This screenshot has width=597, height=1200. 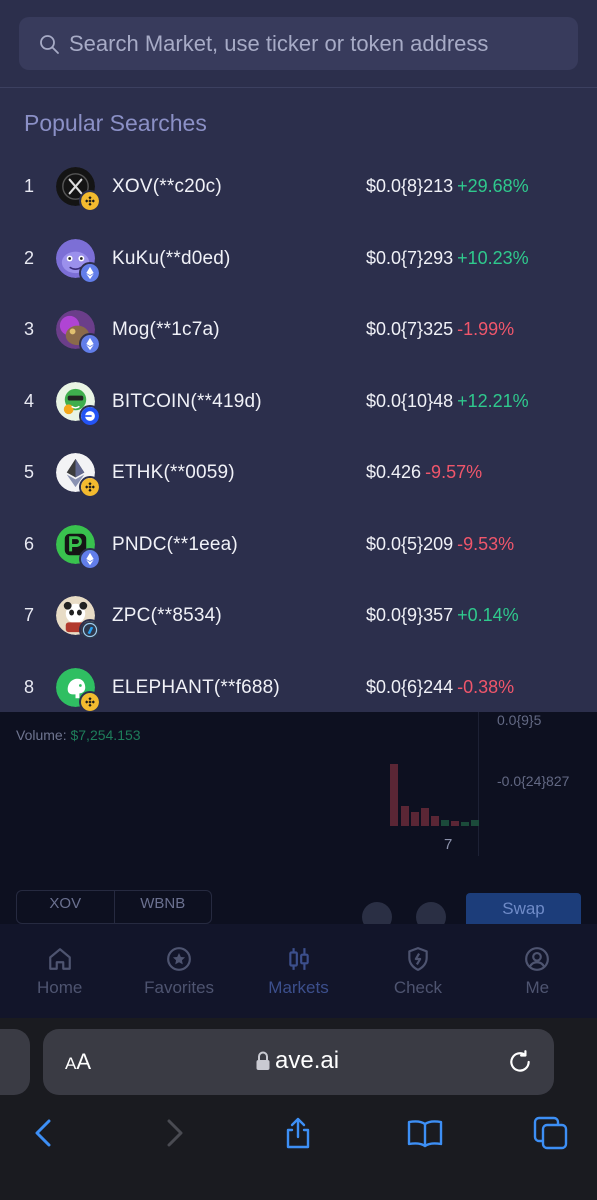 What do you see at coordinates (551, 1133) in the screenshot?
I see `tabs-icon` at bounding box center [551, 1133].